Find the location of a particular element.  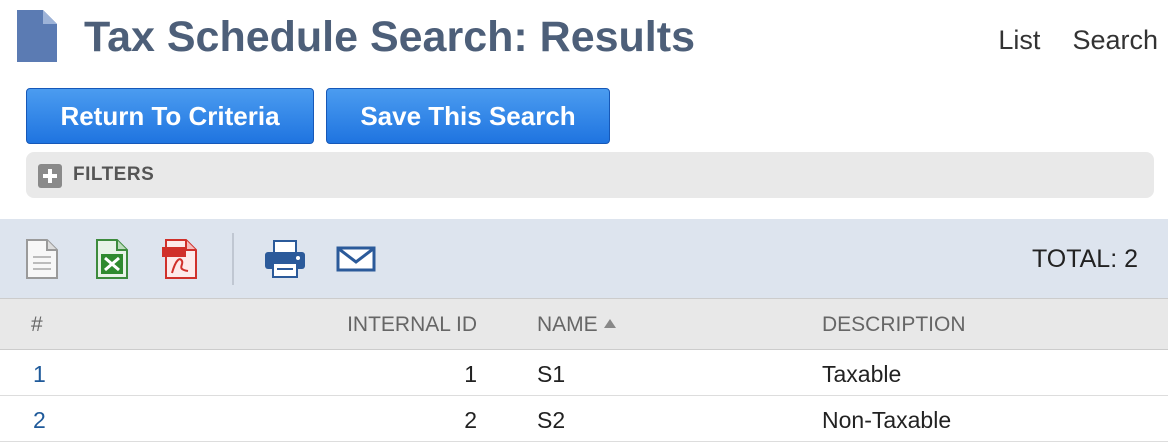

export-pdf-icon is located at coordinates (181, 259).